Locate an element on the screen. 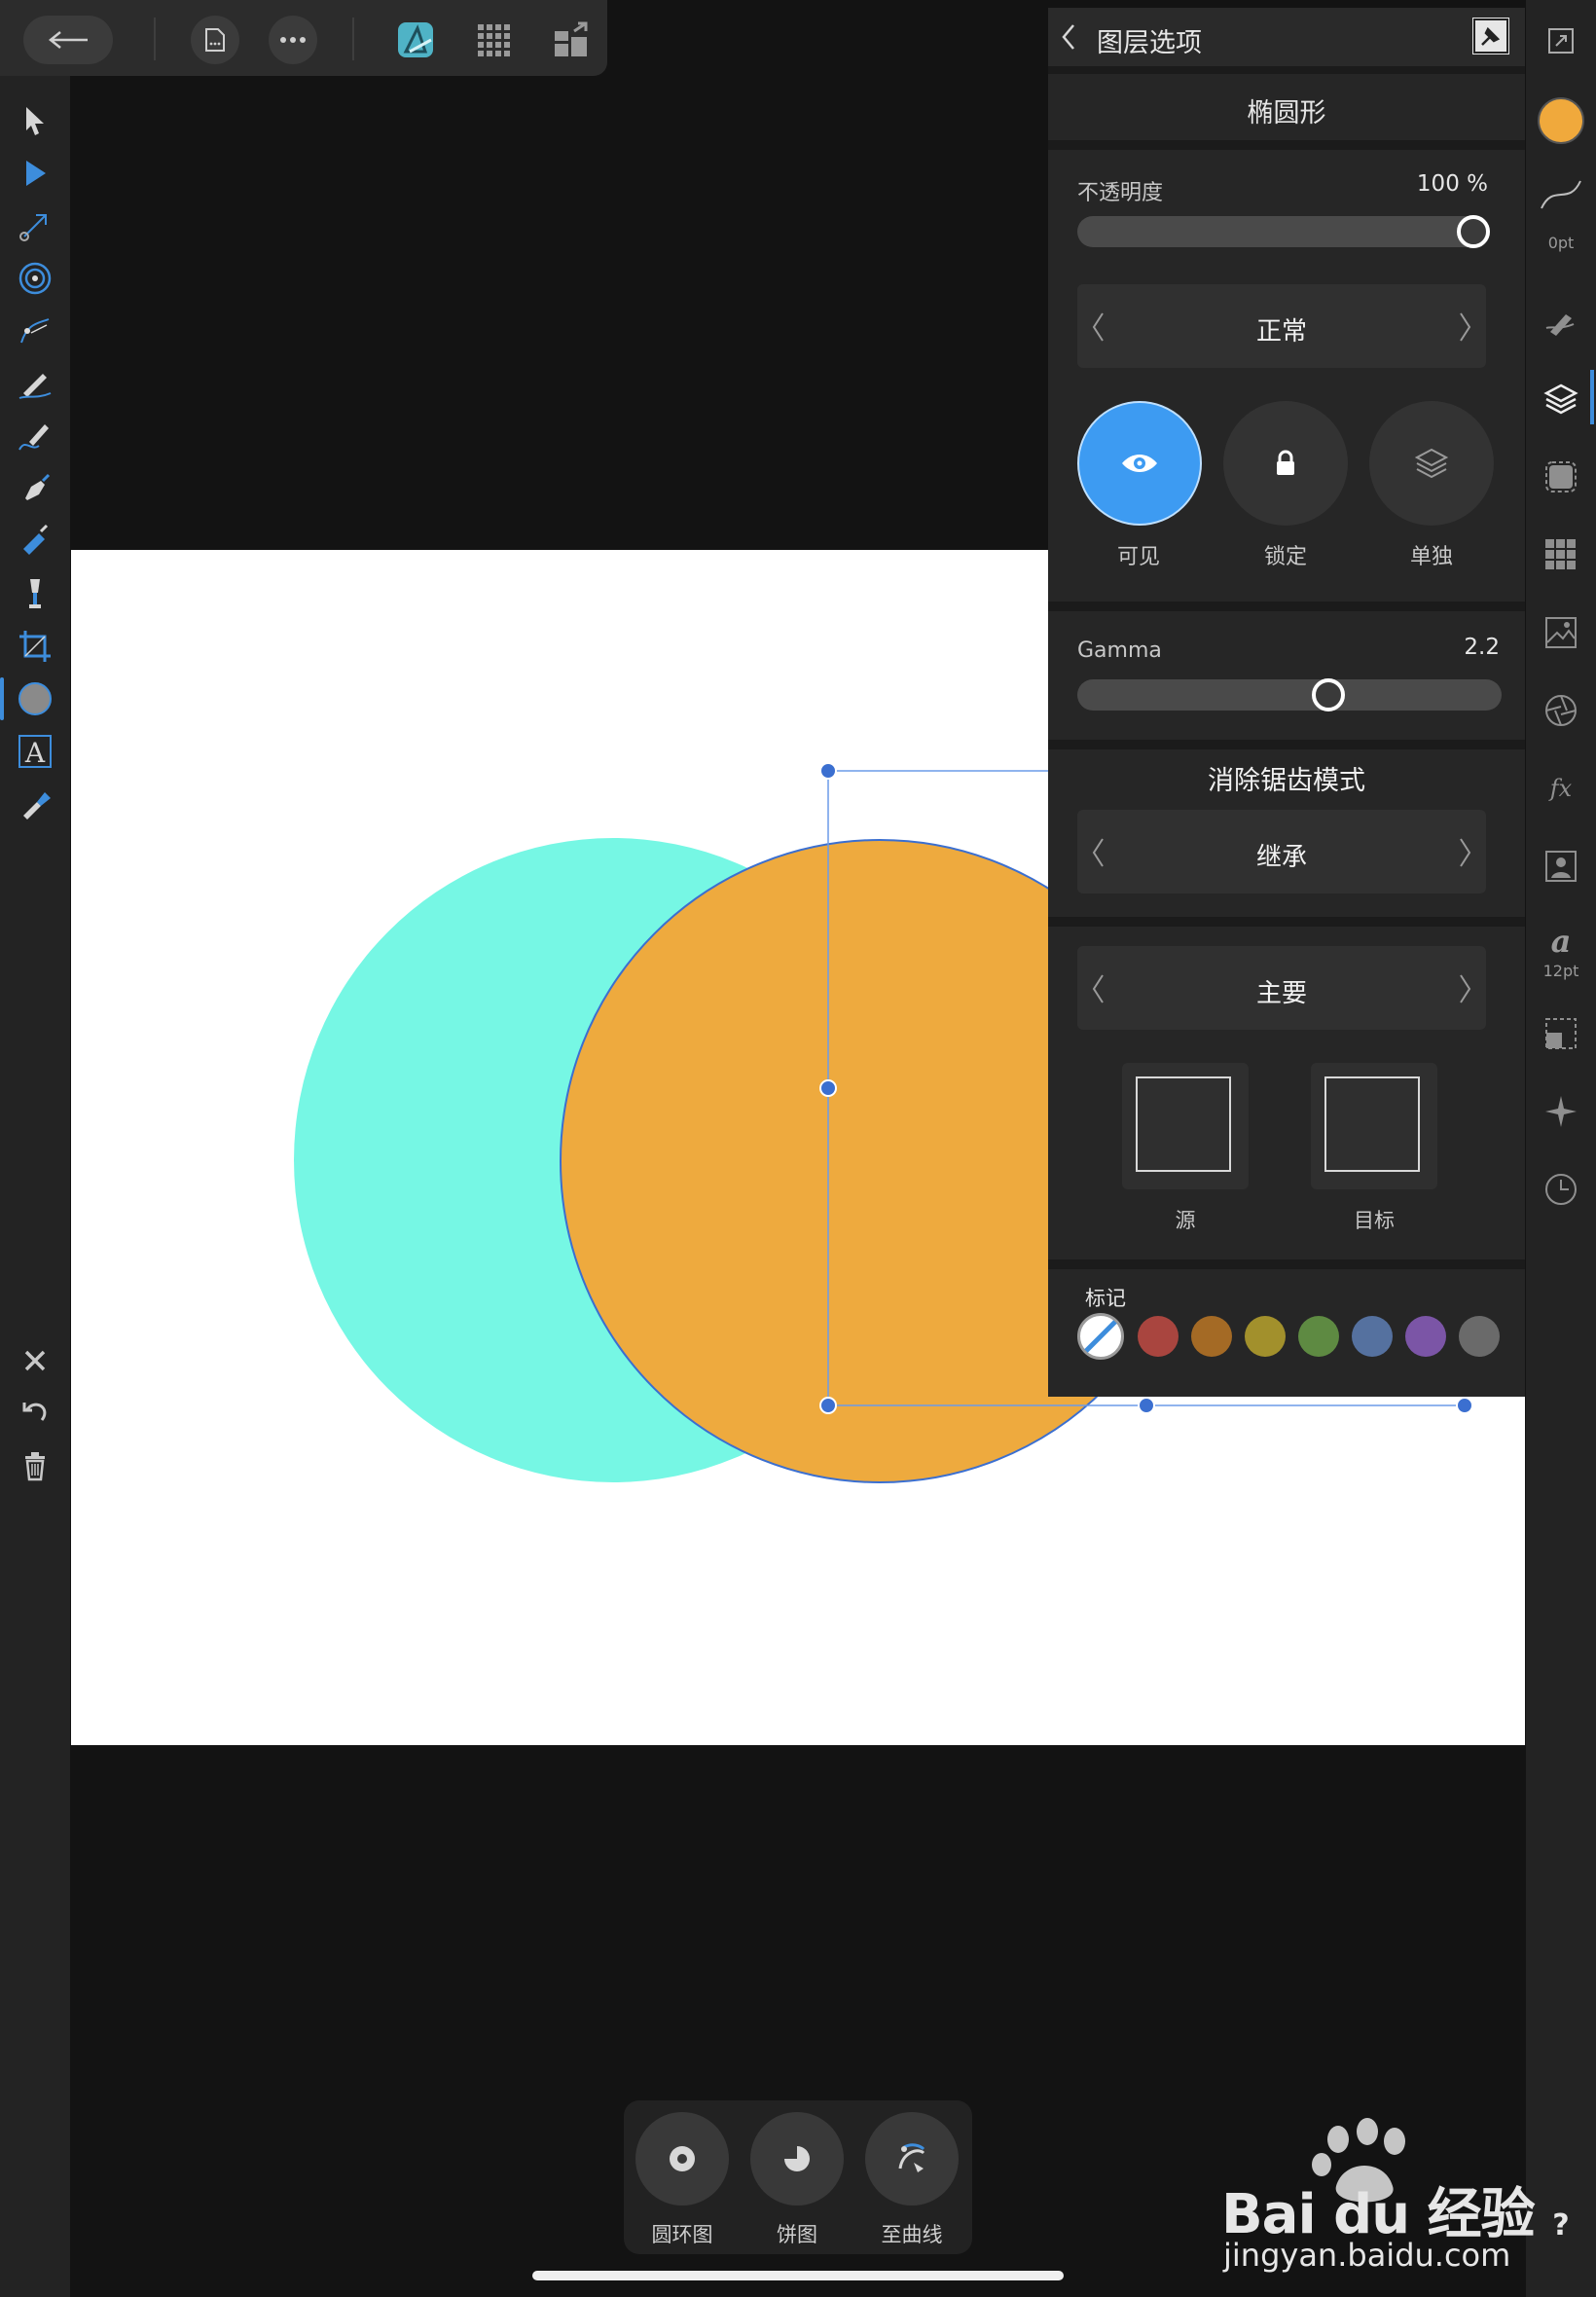  handle-top-left is located at coordinates (828, 771).